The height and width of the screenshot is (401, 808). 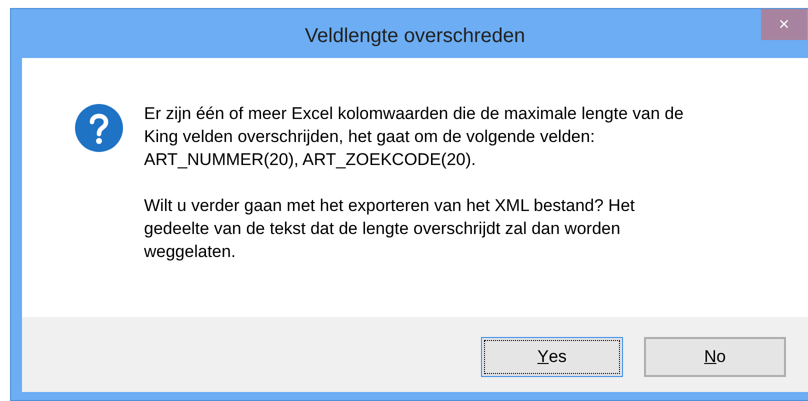 I want to click on dialog-button: Yes, so click(x=552, y=357).